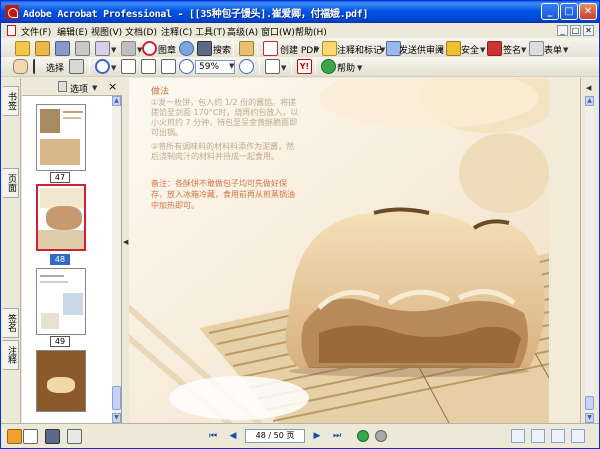 Image resolution: width=600 pixels, height=449 pixels. What do you see at coordinates (11, 101) in the screenshot?
I see `tab-bookmarks: 书签` at bounding box center [11, 101].